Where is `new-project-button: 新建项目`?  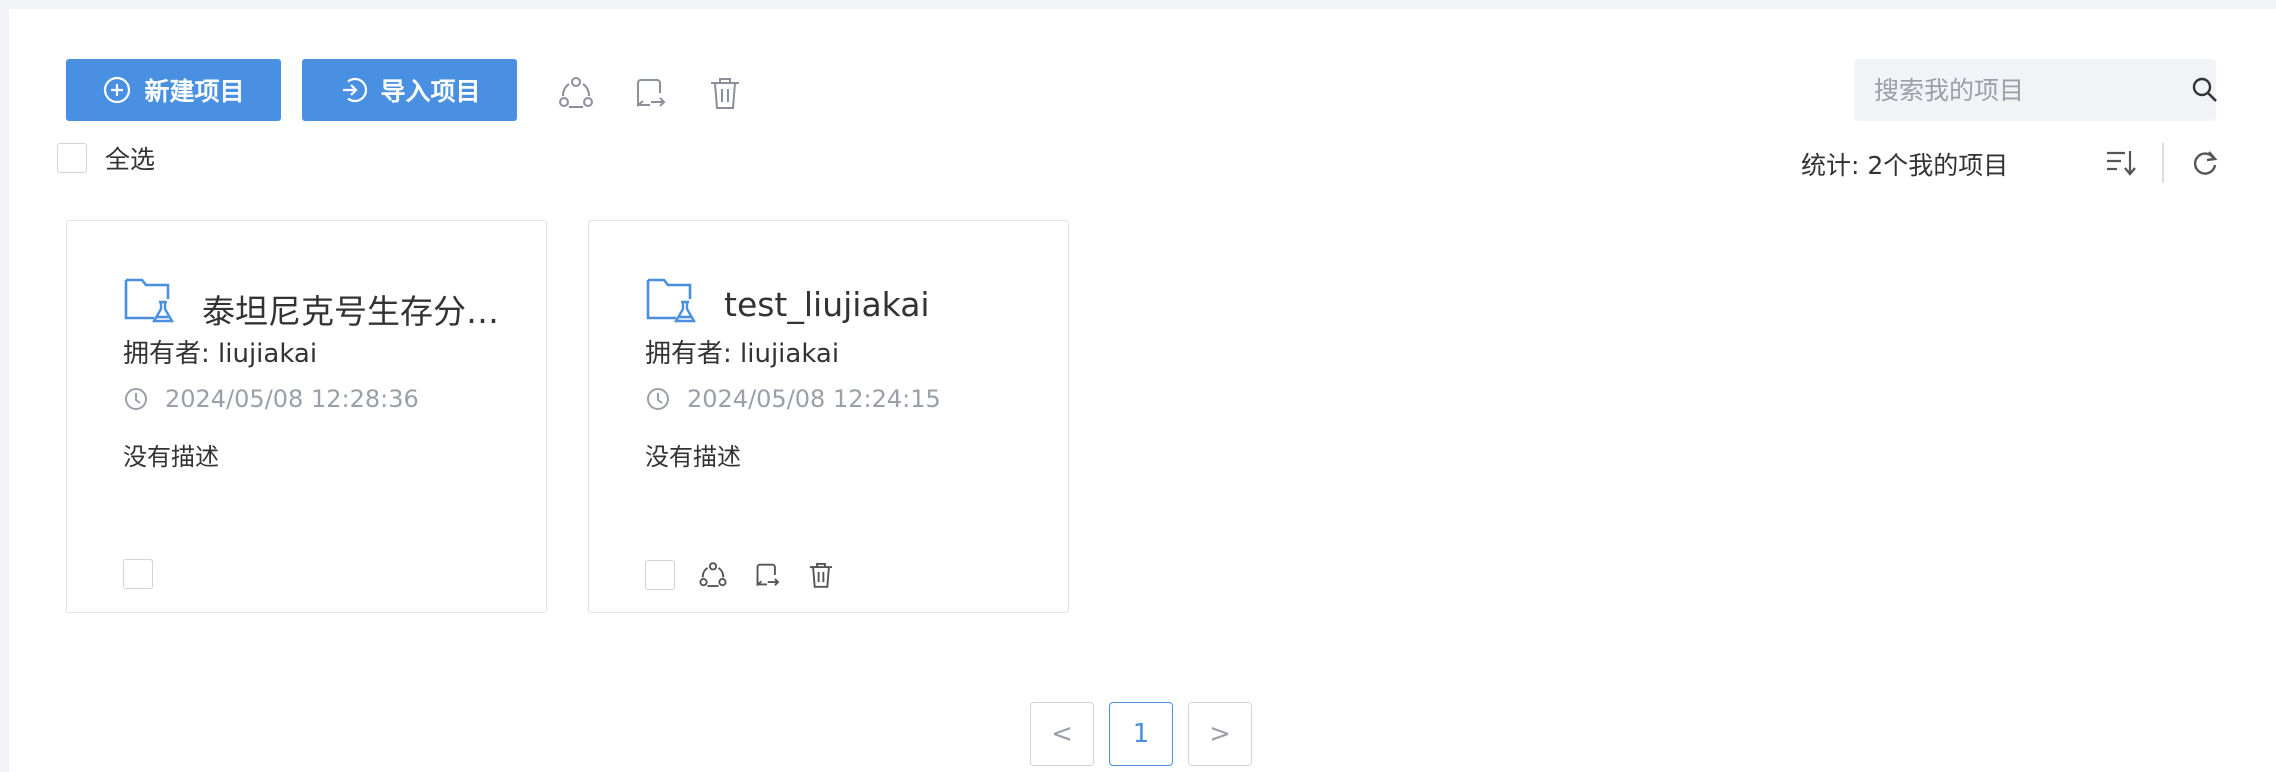
new-project-button: 新建项目 is located at coordinates (173, 90).